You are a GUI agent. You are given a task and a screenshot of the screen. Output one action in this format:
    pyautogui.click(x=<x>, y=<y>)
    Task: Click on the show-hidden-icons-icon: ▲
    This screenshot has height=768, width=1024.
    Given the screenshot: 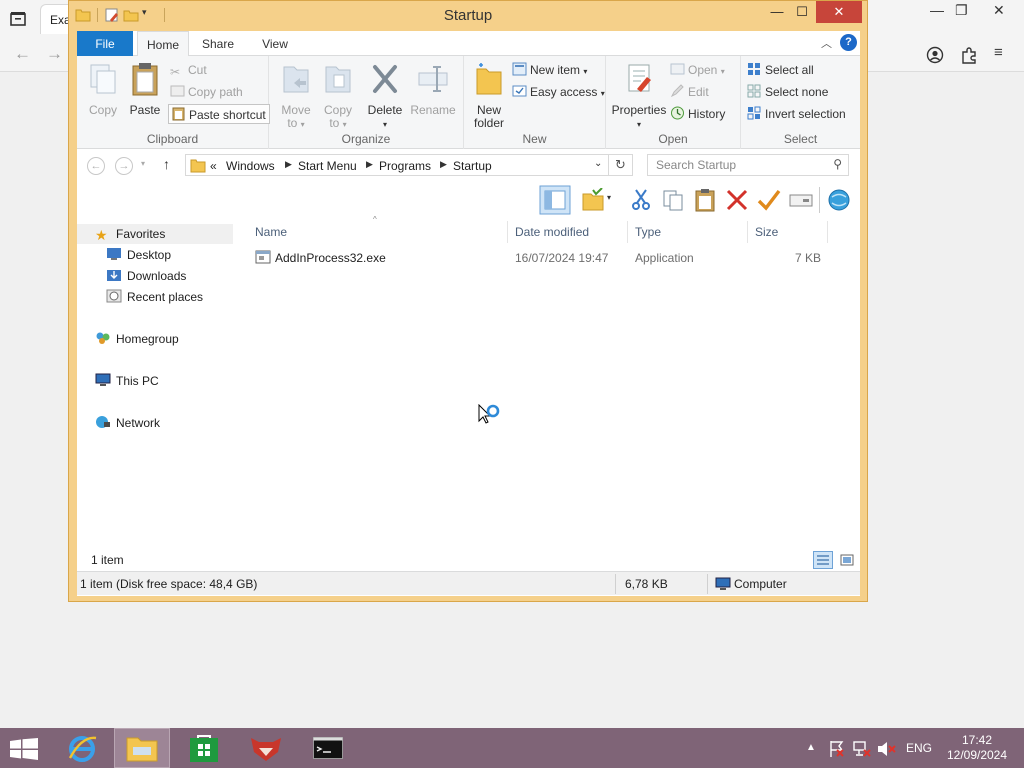 What is the action you would take?
    pyautogui.click(x=811, y=748)
    